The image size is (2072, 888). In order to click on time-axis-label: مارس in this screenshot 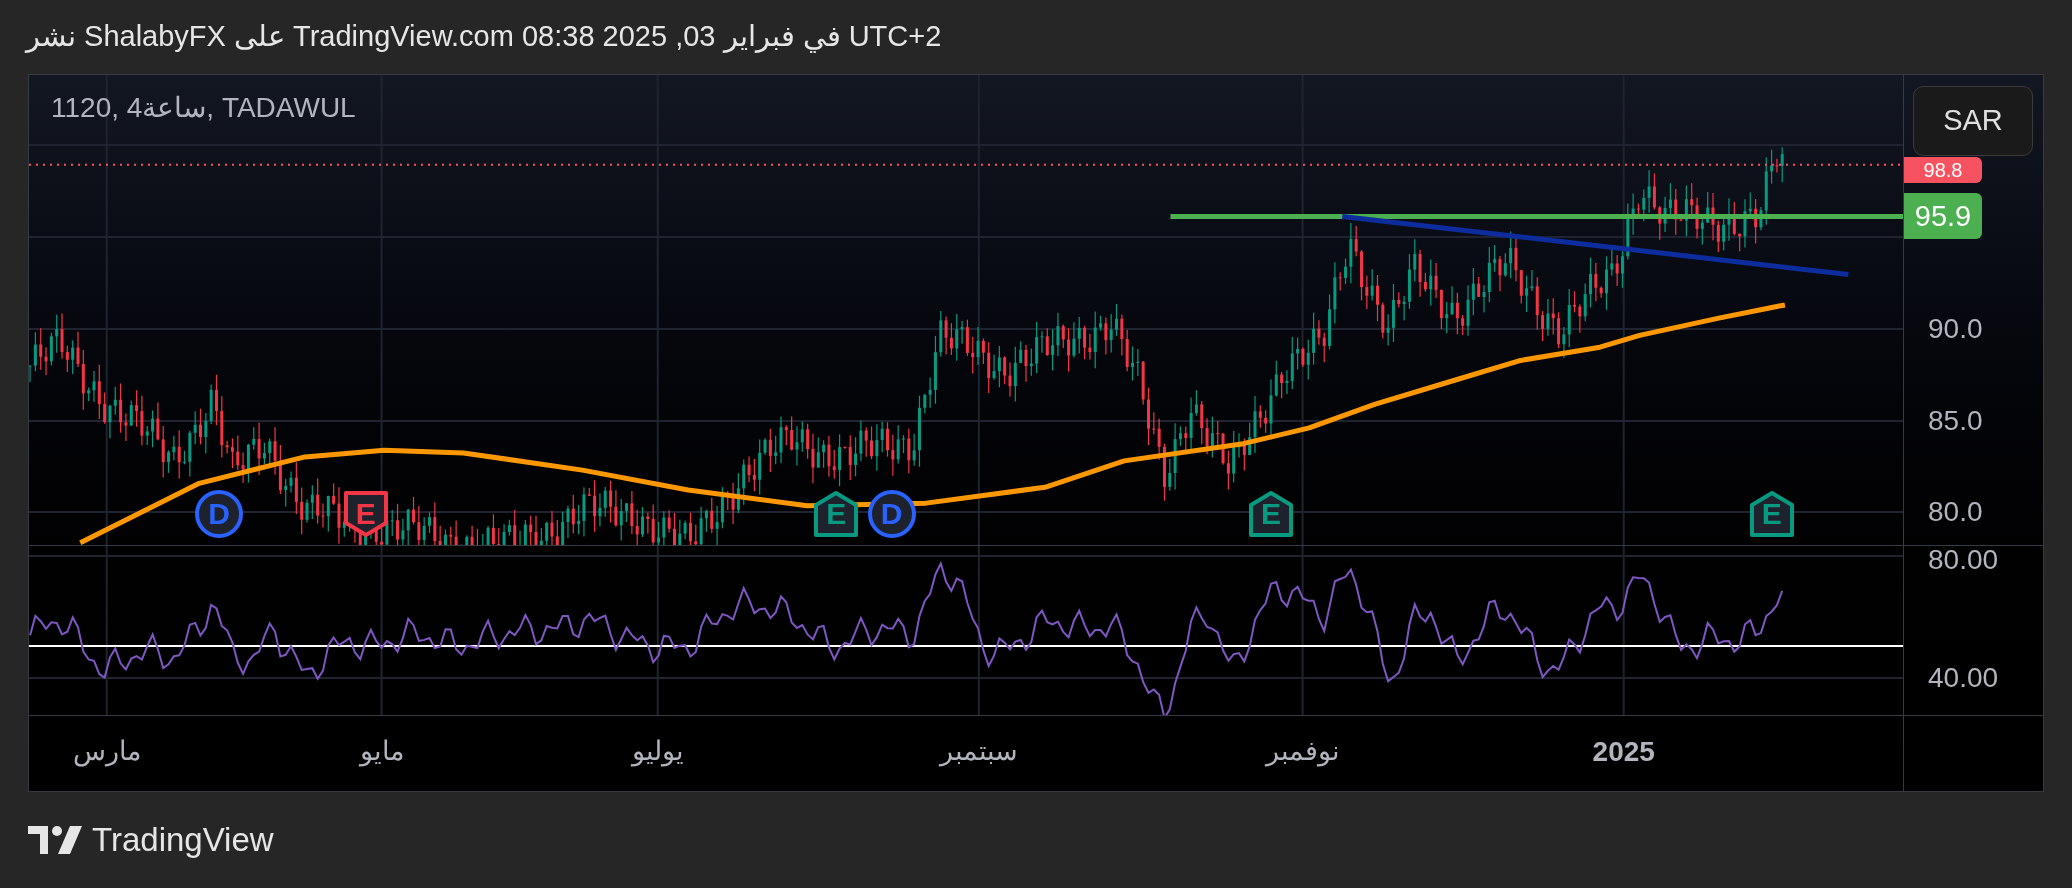, I will do `click(106, 751)`.